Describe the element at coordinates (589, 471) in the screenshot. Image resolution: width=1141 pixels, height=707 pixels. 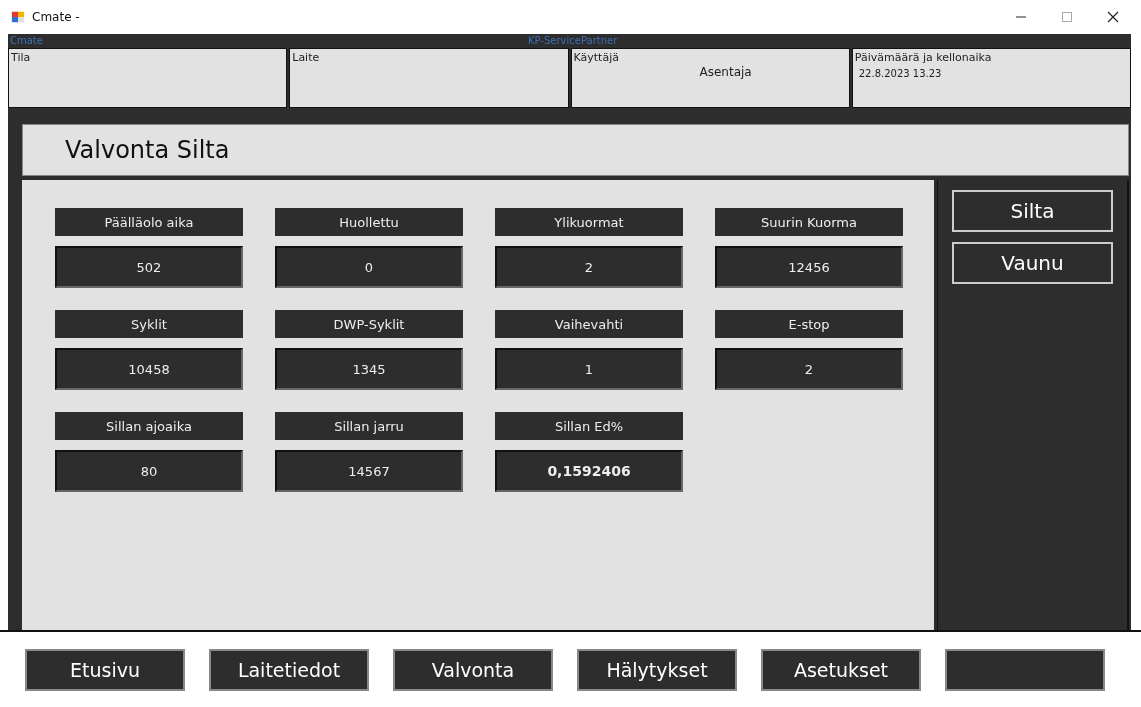
I see `reading-value: 0,1592406` at that location.